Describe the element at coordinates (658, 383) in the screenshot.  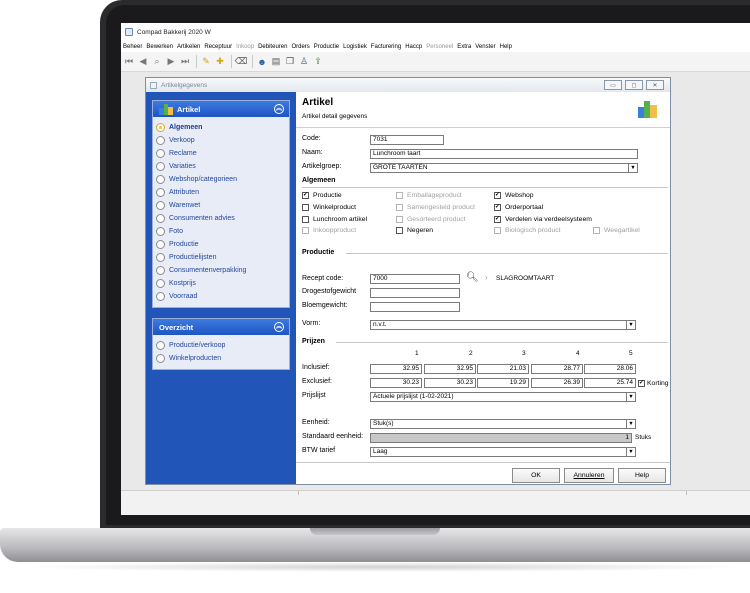
I see `checkbox-label: Korting` at that location.